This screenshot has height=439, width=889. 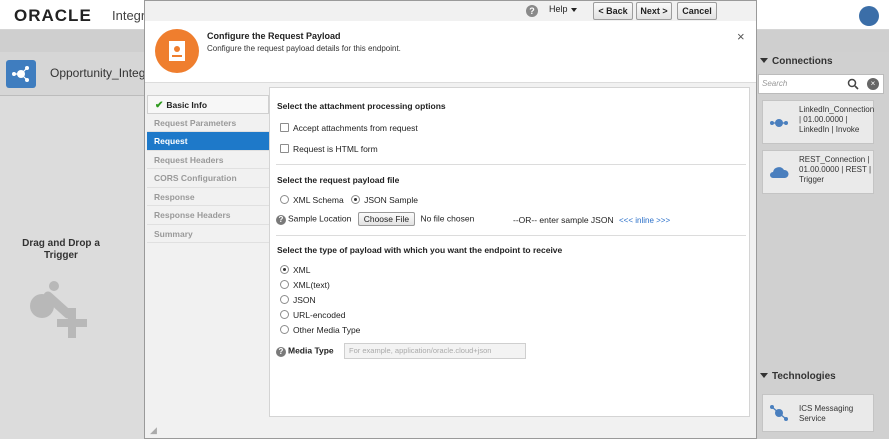 I want to click on or-inline-row: --OR-- enter sample JSON <<< inline >>>, so click(x=591, y=220).